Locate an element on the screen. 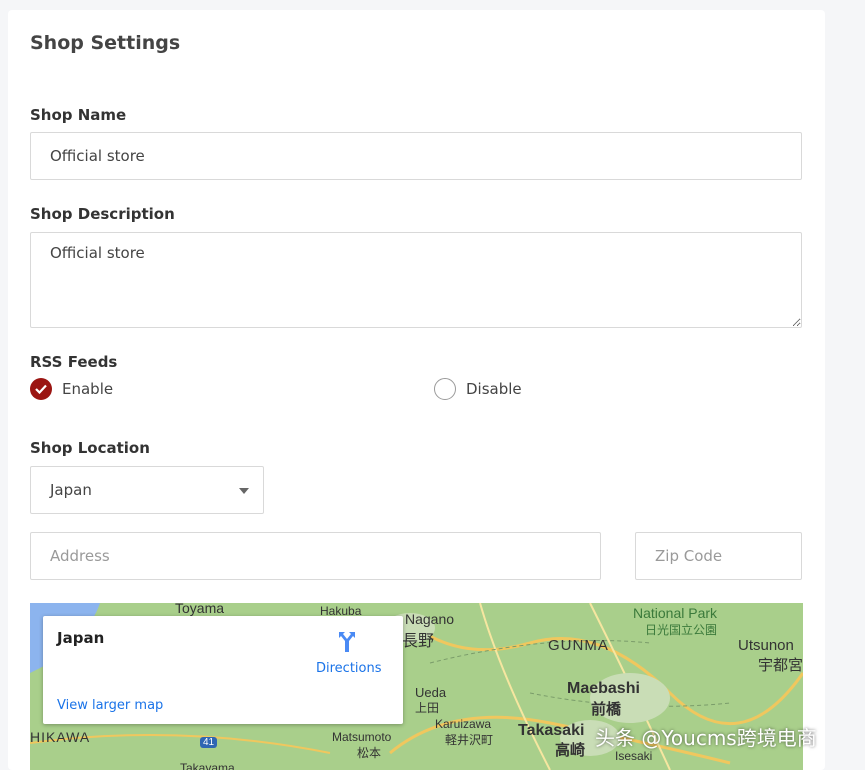 This screenshot has width=865, height=770. map-place-name: Japan is located at coordinates (81, 638).